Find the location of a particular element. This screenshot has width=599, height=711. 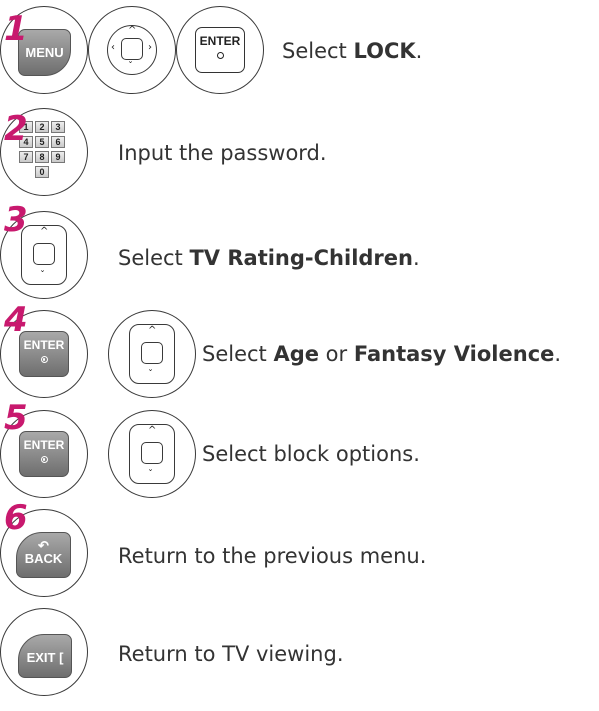

enter-button-frame: ENTER is located at coordinates (220, 50).